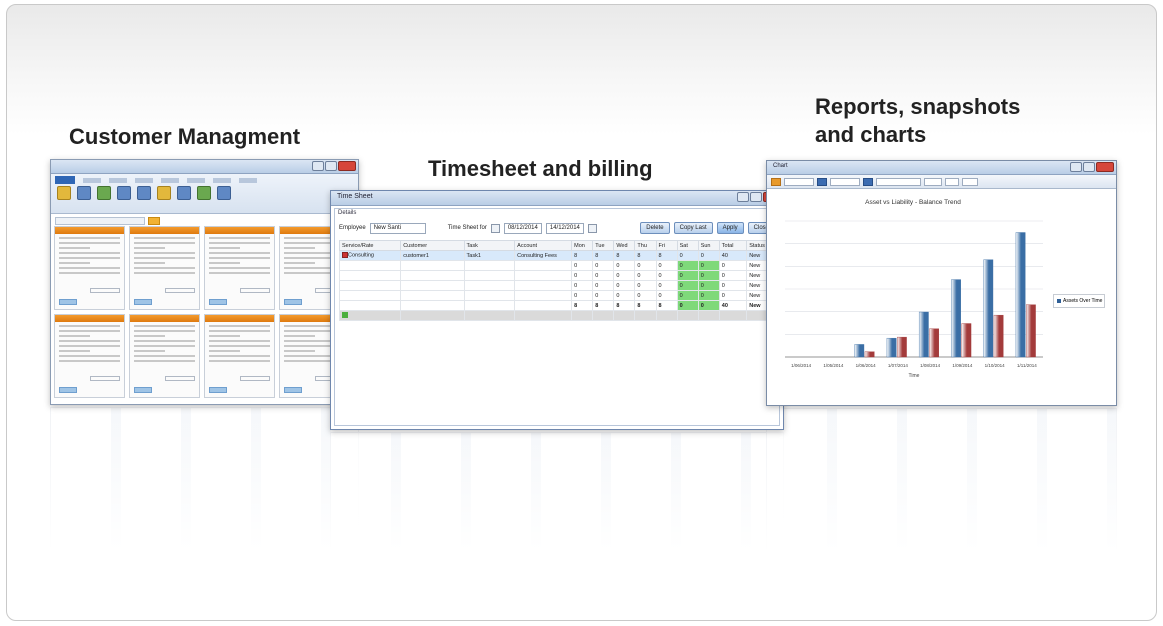 The height and width of the screenshot is (626, 1163). I want to click on ribbon-icons, so click(204, 193).